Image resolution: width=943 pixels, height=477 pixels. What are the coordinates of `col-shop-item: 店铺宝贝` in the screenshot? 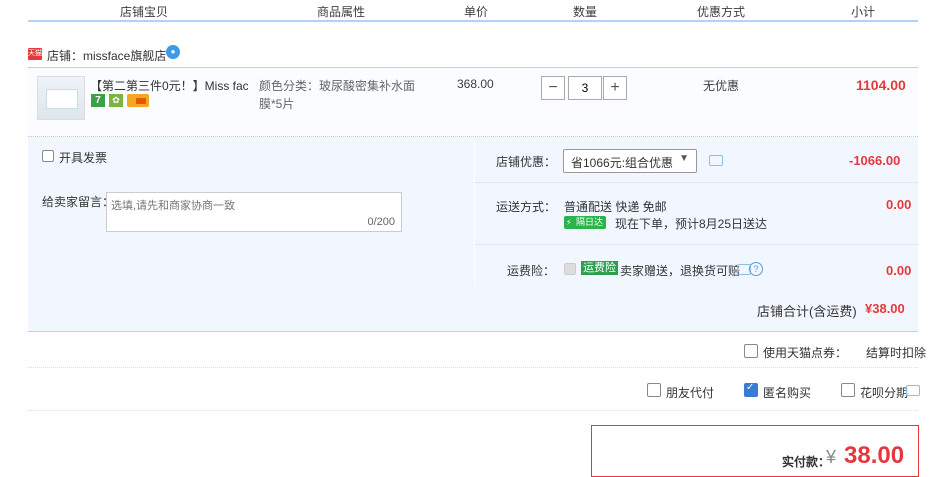 It's located at (144, 12).